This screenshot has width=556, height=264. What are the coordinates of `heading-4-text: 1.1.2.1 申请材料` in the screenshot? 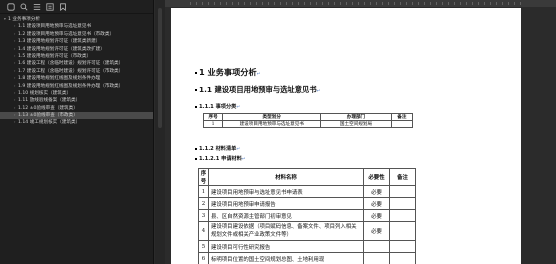 It's located at (220, 159).